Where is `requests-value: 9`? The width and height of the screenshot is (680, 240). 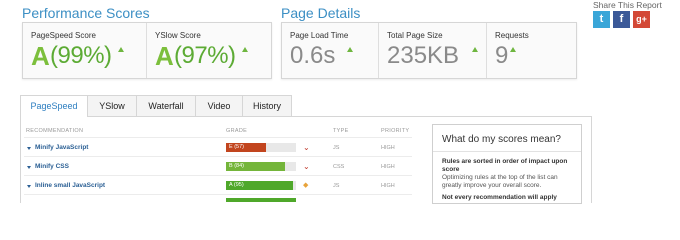 requests-value: 9 is located at coordinates (502, 55).